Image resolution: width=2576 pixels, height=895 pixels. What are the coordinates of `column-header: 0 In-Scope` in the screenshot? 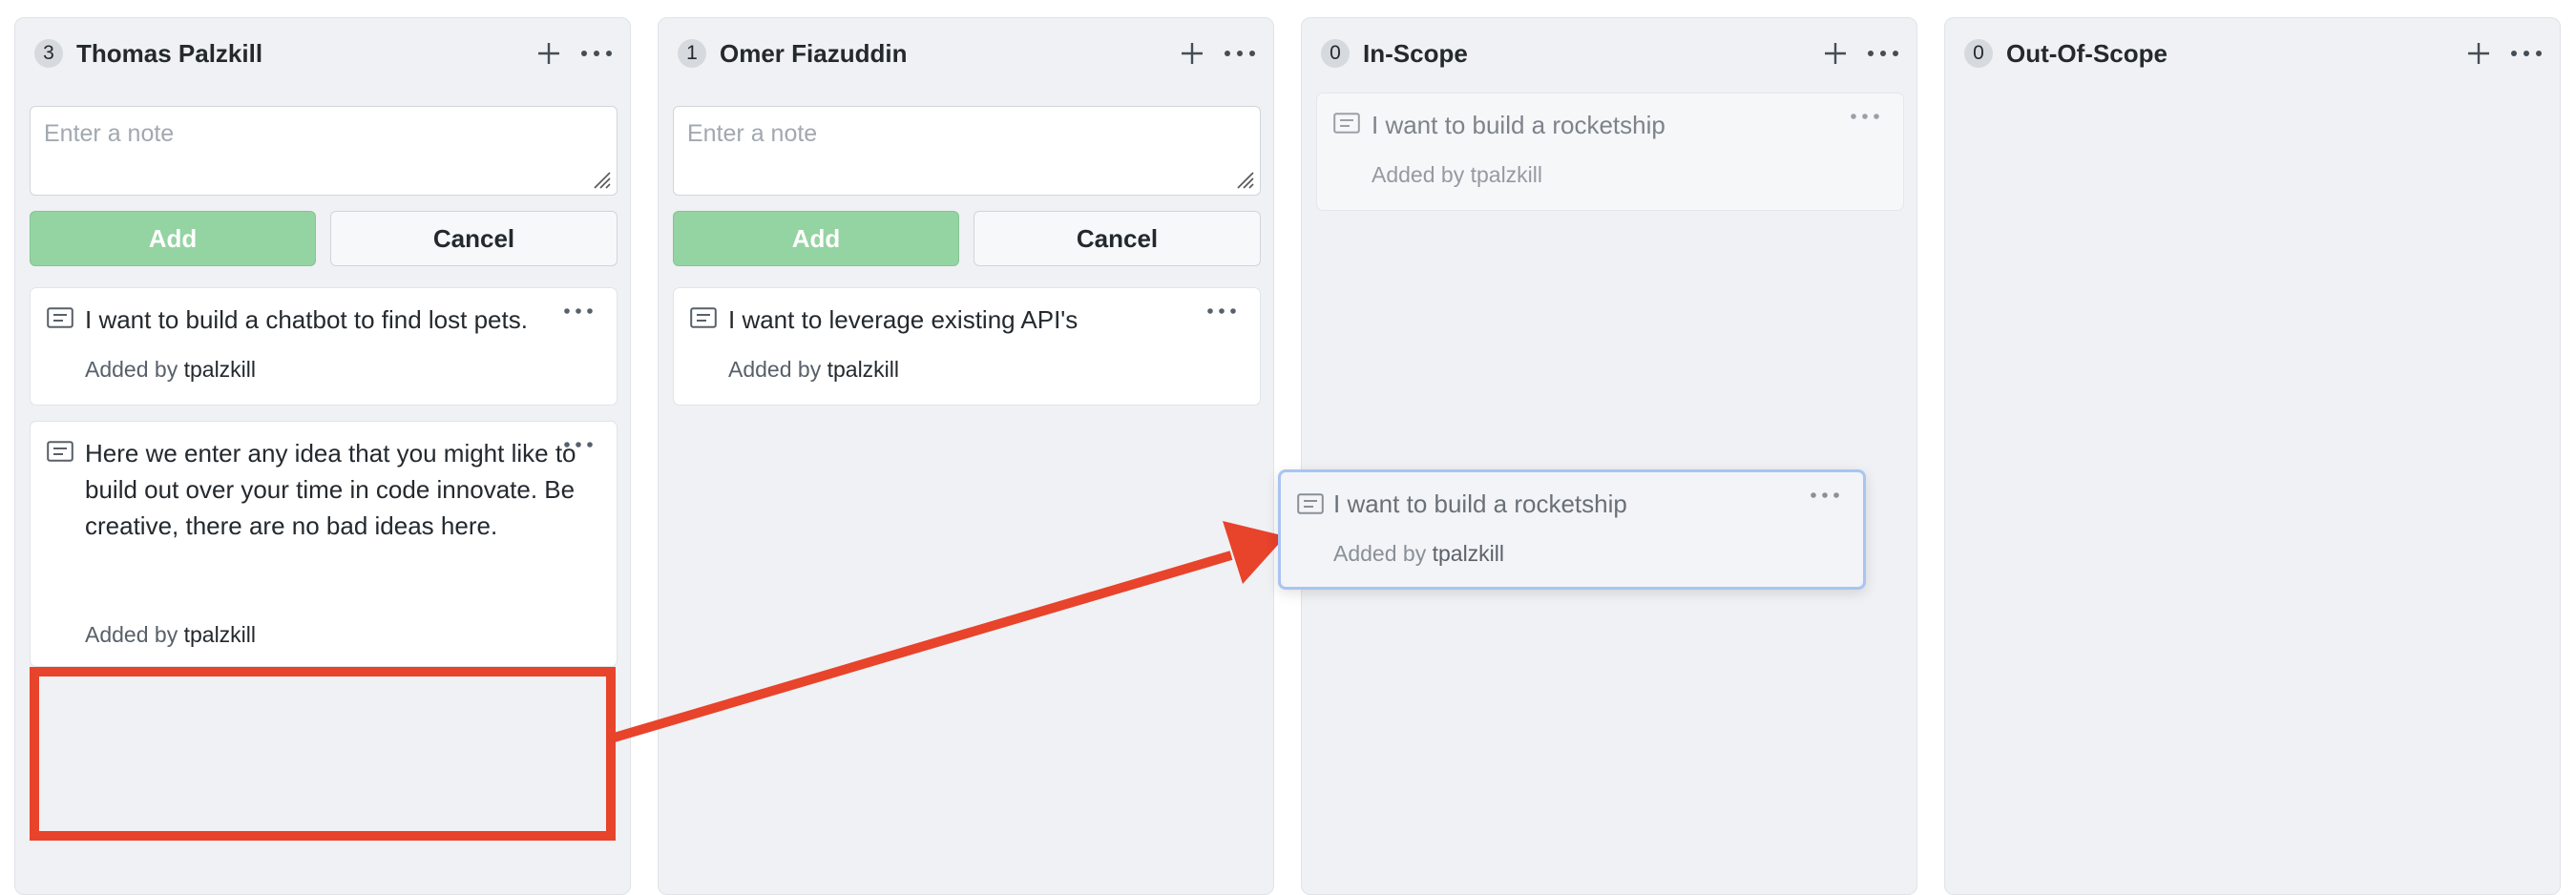 It's located at (1611, 53).